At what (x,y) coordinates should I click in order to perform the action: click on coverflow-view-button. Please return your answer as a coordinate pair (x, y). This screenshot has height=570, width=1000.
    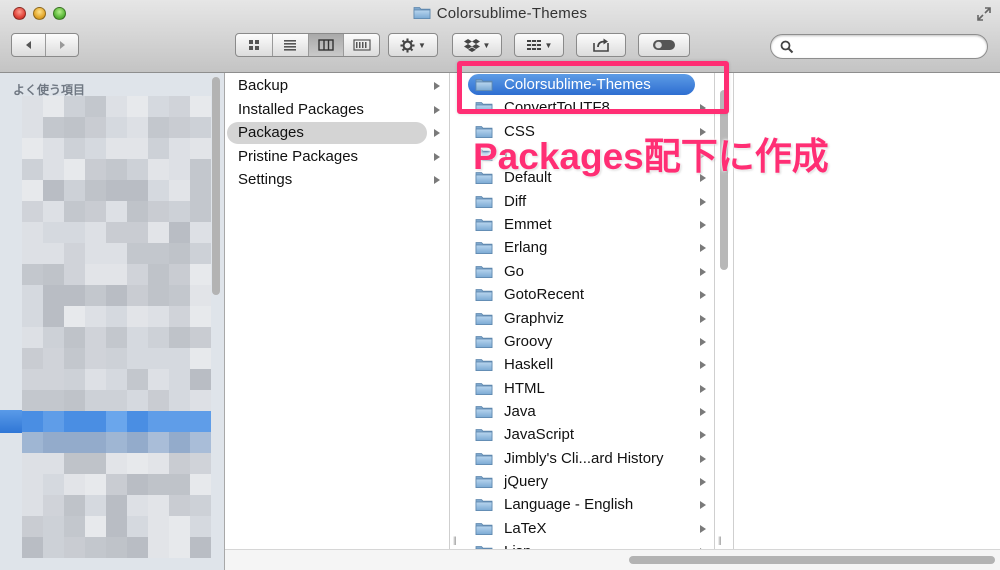
    Looking at the image, I should click on (361, 45).